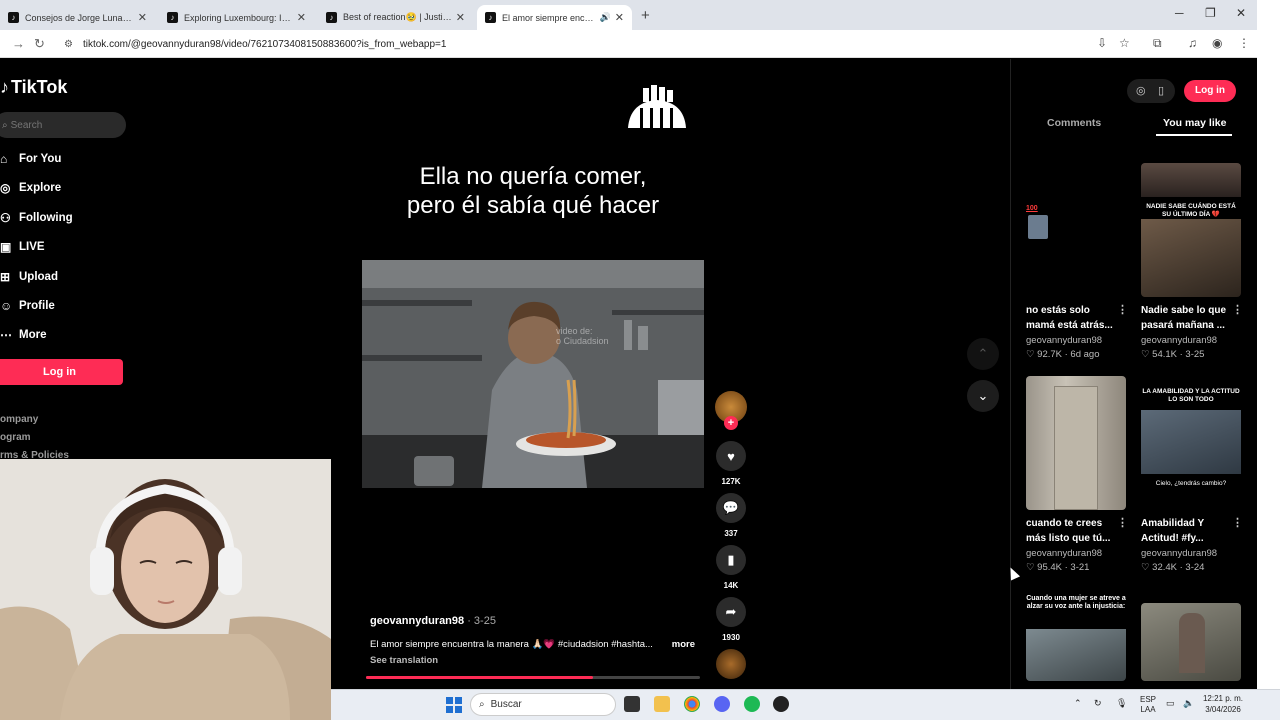 This screenshot has height=720, width=1280. What do you see at coordinates (1063, 354) in the screenshot?
I see `card-stats: ♡ 92.7K · 6d ago` at bounding box center [1063, 354].